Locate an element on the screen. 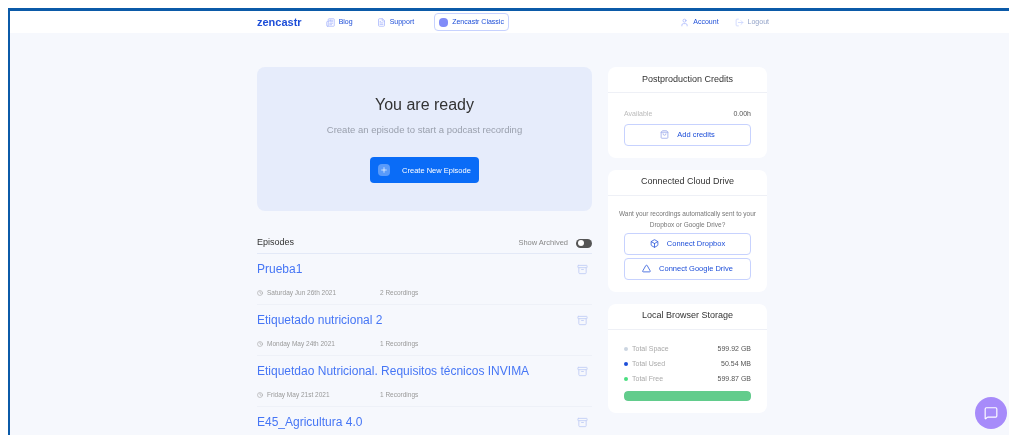 This screenshot has height=435, width=1009. card-title: Connected Cloud Drive is located at coordinates (687, 182).